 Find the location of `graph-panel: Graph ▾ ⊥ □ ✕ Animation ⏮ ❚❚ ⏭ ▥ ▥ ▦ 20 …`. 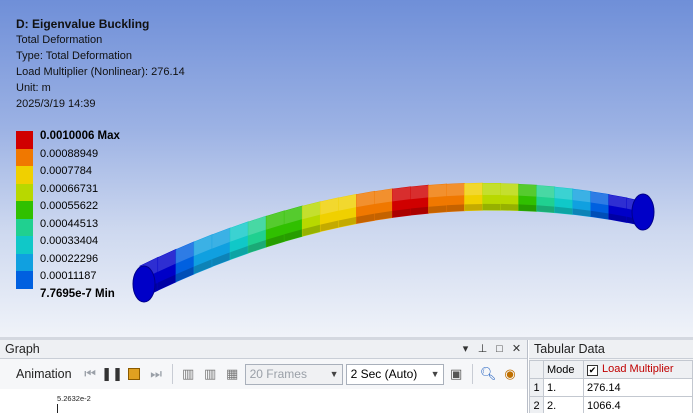

graph-panel: Graph ▾ ⊥ □ ✕ Animation ⏮ ❚❚ ⏭ ▥ ▥ ▦ 20 … is located at coordinates (264, 376).